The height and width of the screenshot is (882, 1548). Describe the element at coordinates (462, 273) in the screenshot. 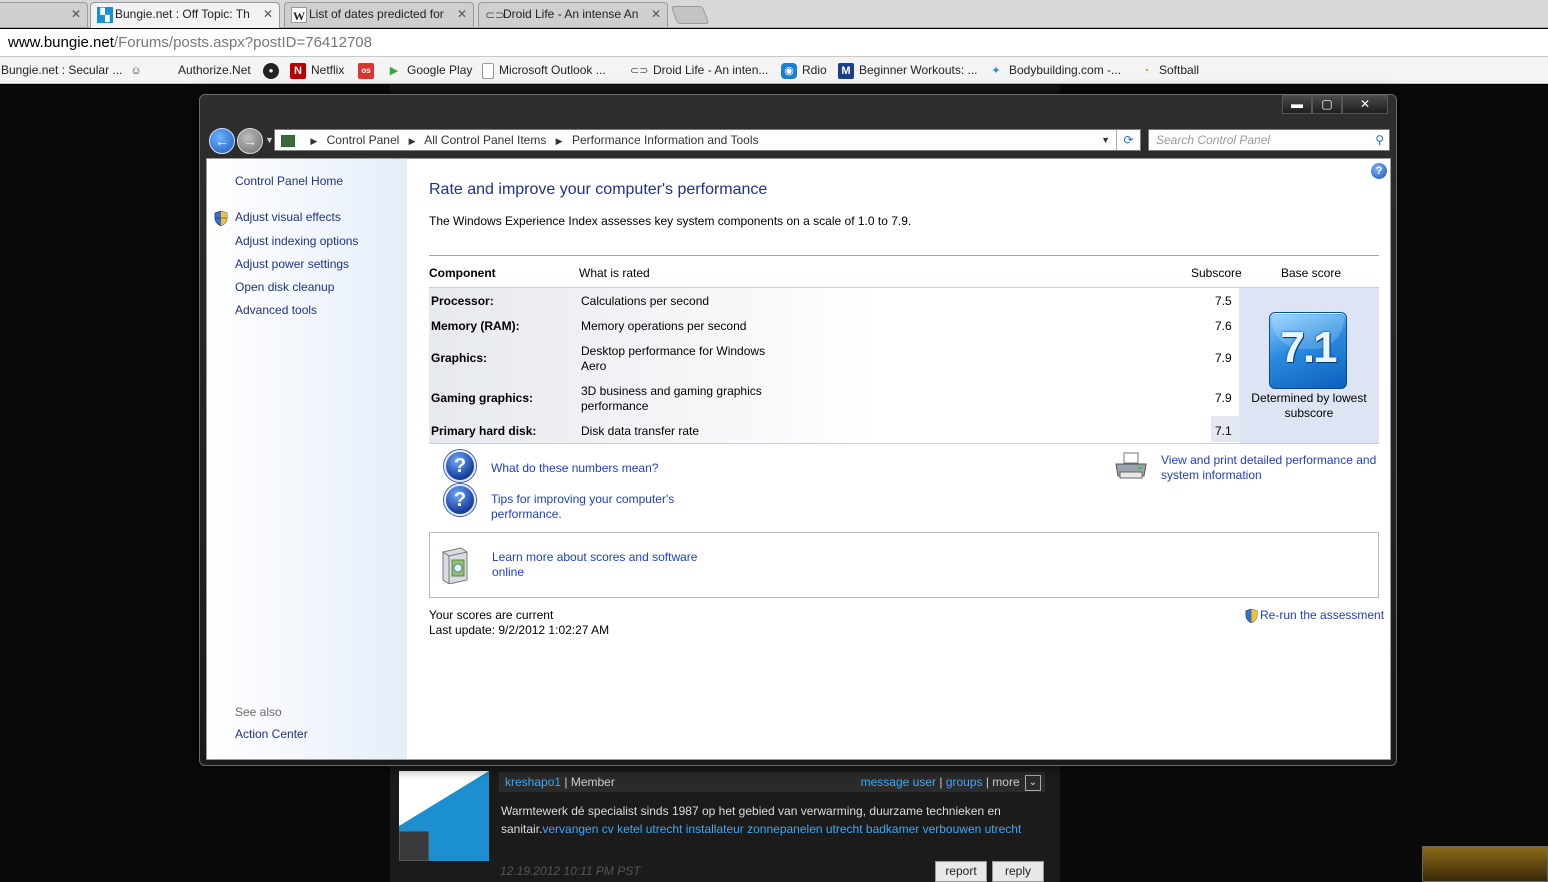

I see `header-component: Component` at that location.